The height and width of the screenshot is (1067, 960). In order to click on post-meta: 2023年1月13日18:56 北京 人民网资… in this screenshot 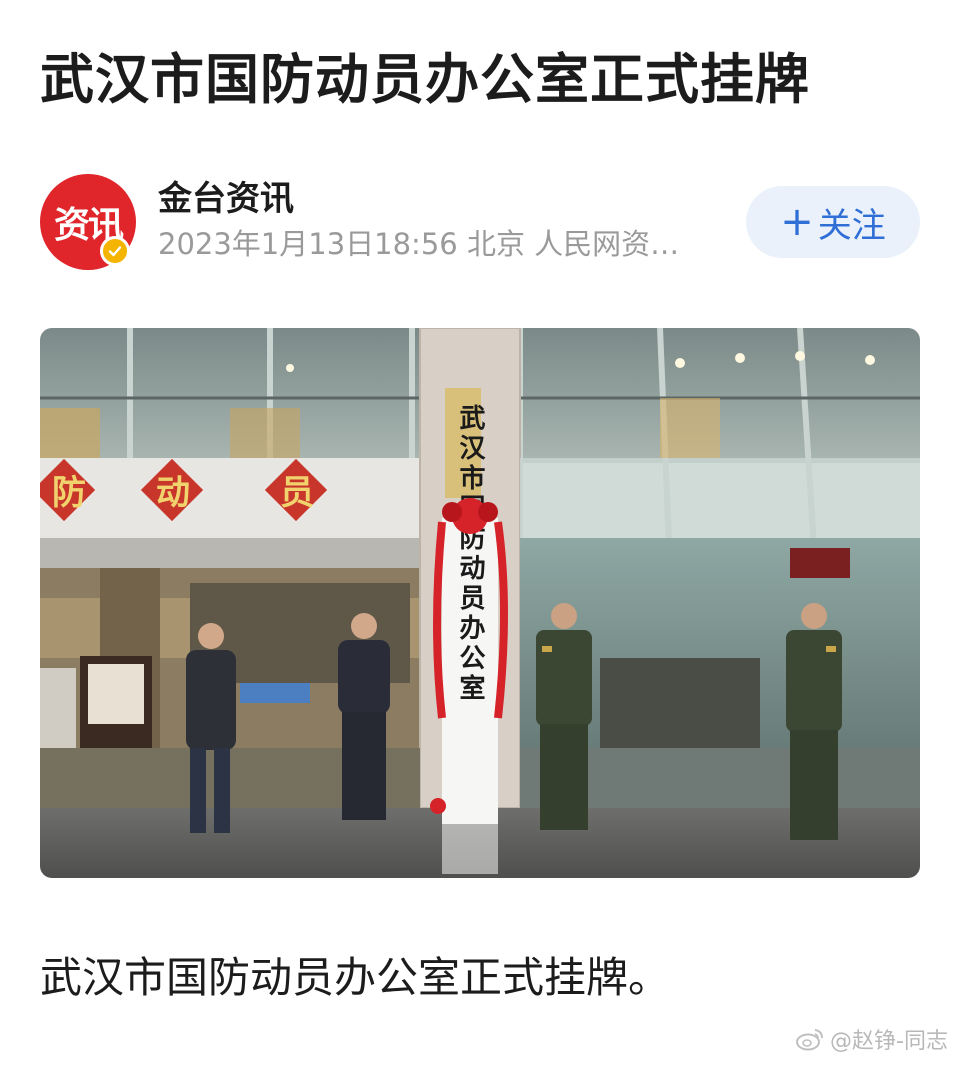, I will do `click(419, 244)`.